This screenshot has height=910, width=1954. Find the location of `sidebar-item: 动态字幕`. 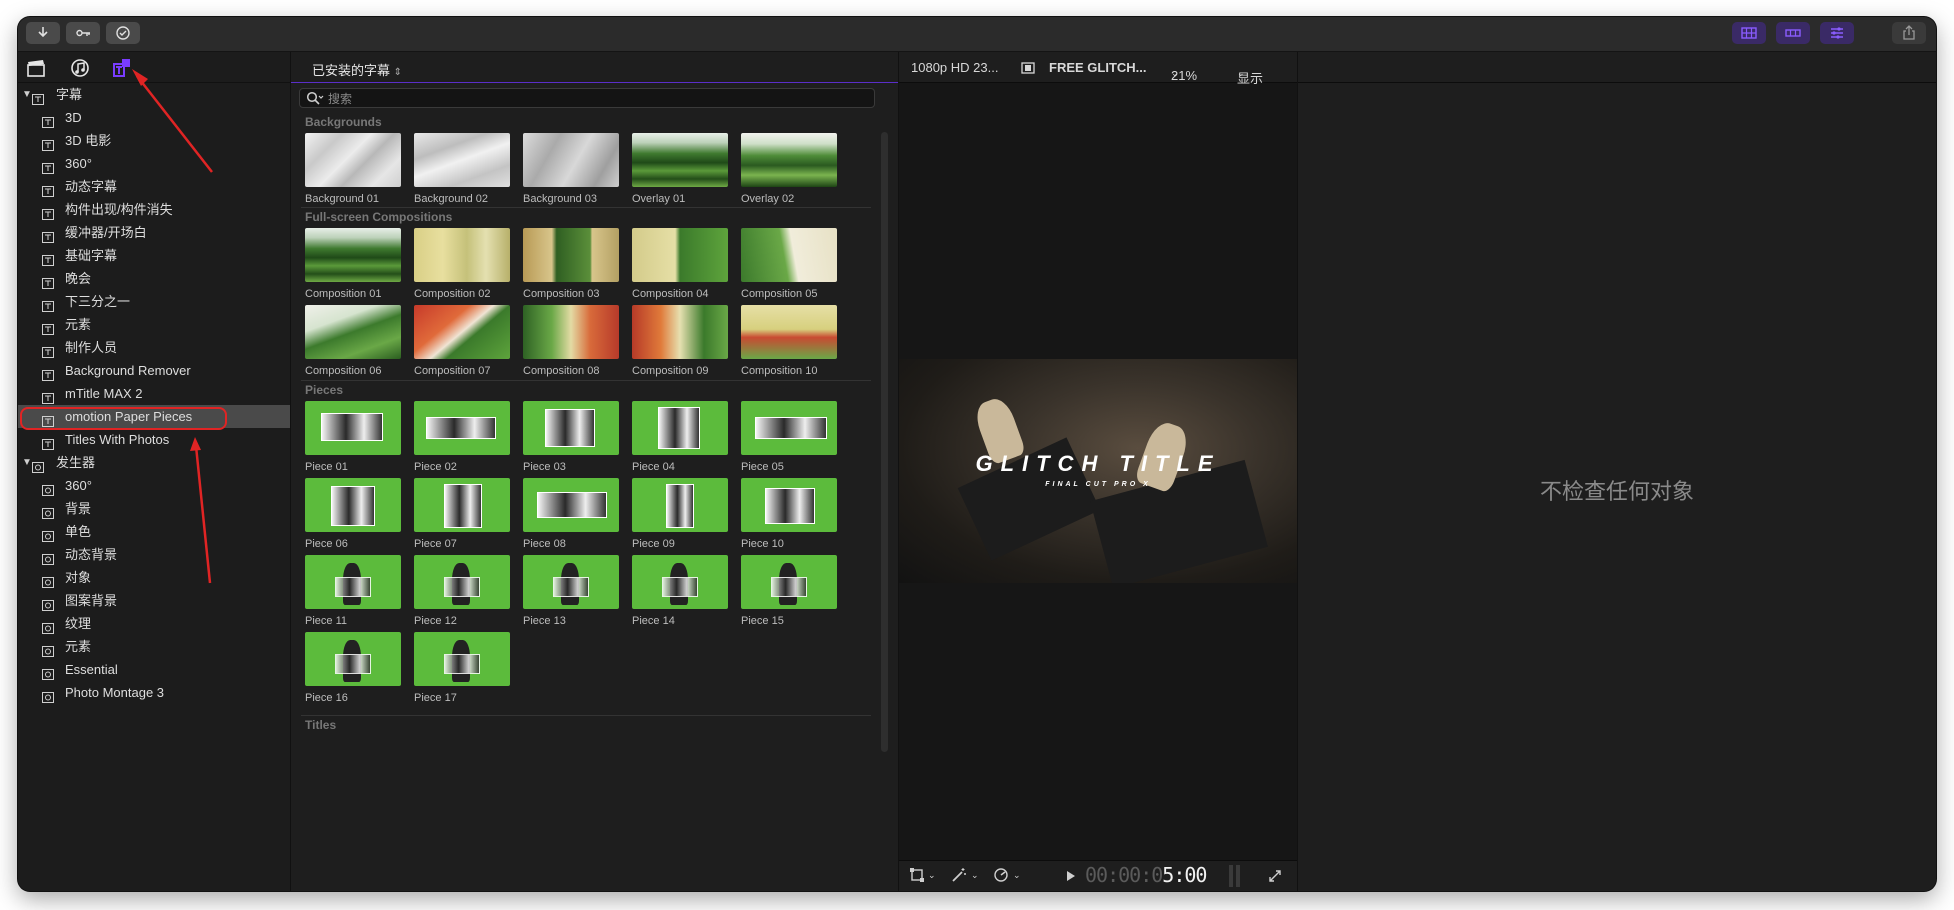

sidebar-item: 动态字幕 is located at coordinates (154, 186).